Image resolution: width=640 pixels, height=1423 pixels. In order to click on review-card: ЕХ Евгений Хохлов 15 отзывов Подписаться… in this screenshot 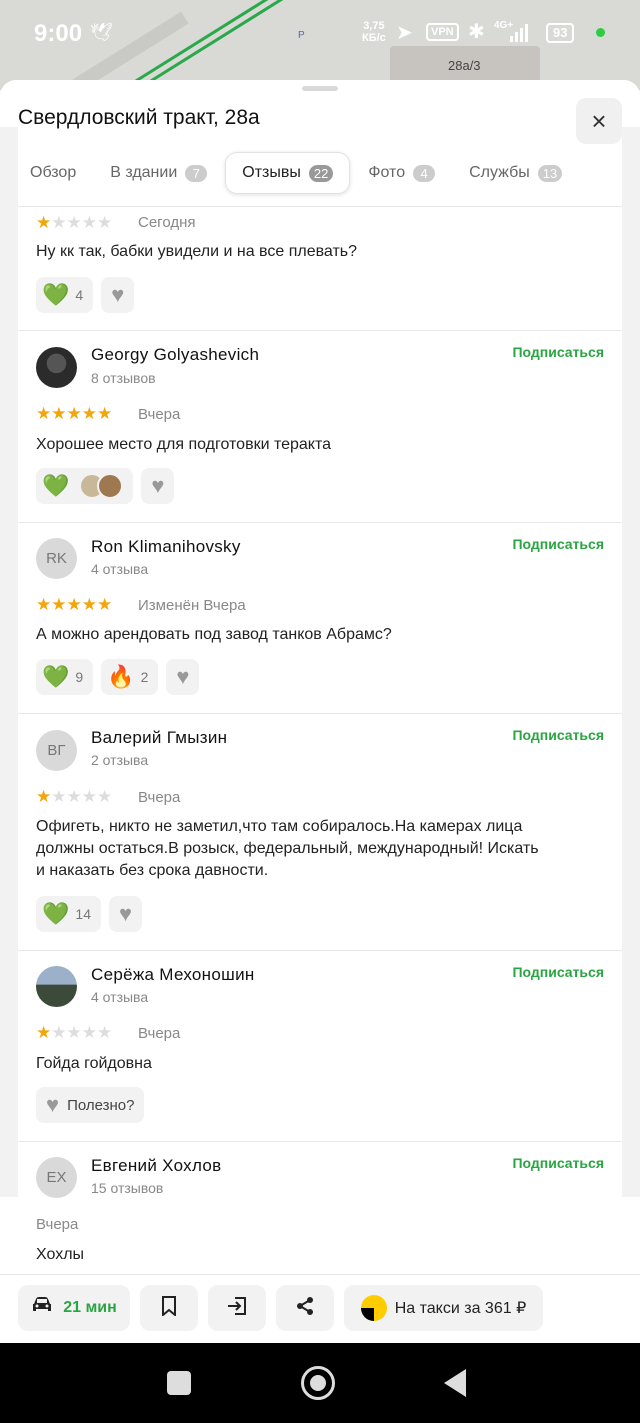, I will do `click(320, 1207)`.